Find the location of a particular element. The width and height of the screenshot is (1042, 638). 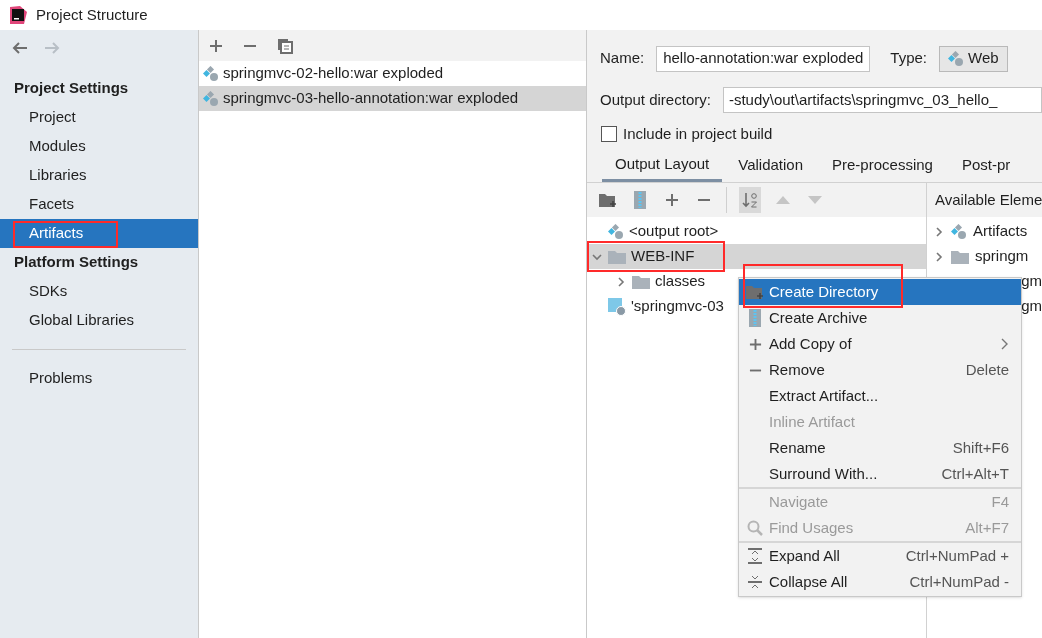

tree-label: 'springmvc-03 is located at coordinates (677, 306).